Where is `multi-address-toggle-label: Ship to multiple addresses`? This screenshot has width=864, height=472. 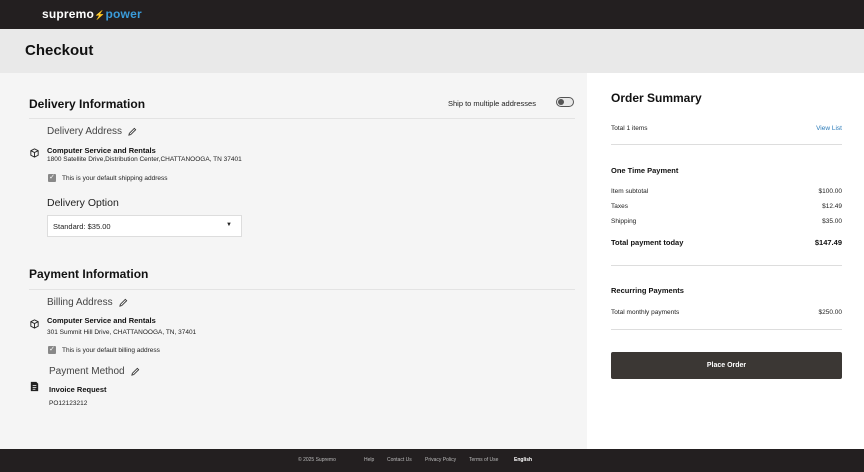 multi-address-toggle-label: Ship to multiple addresses is located at coordinates (492, 103).